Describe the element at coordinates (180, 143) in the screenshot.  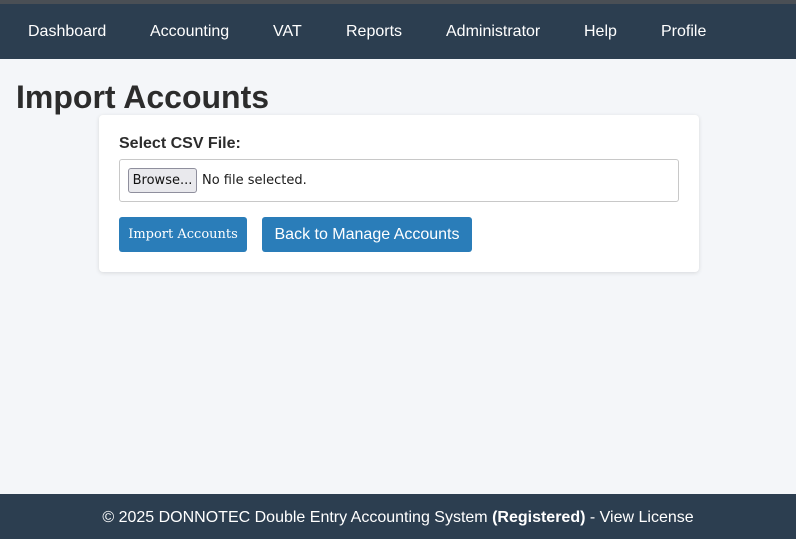
I see `csv-file-label: Select CSV File:` at that location.